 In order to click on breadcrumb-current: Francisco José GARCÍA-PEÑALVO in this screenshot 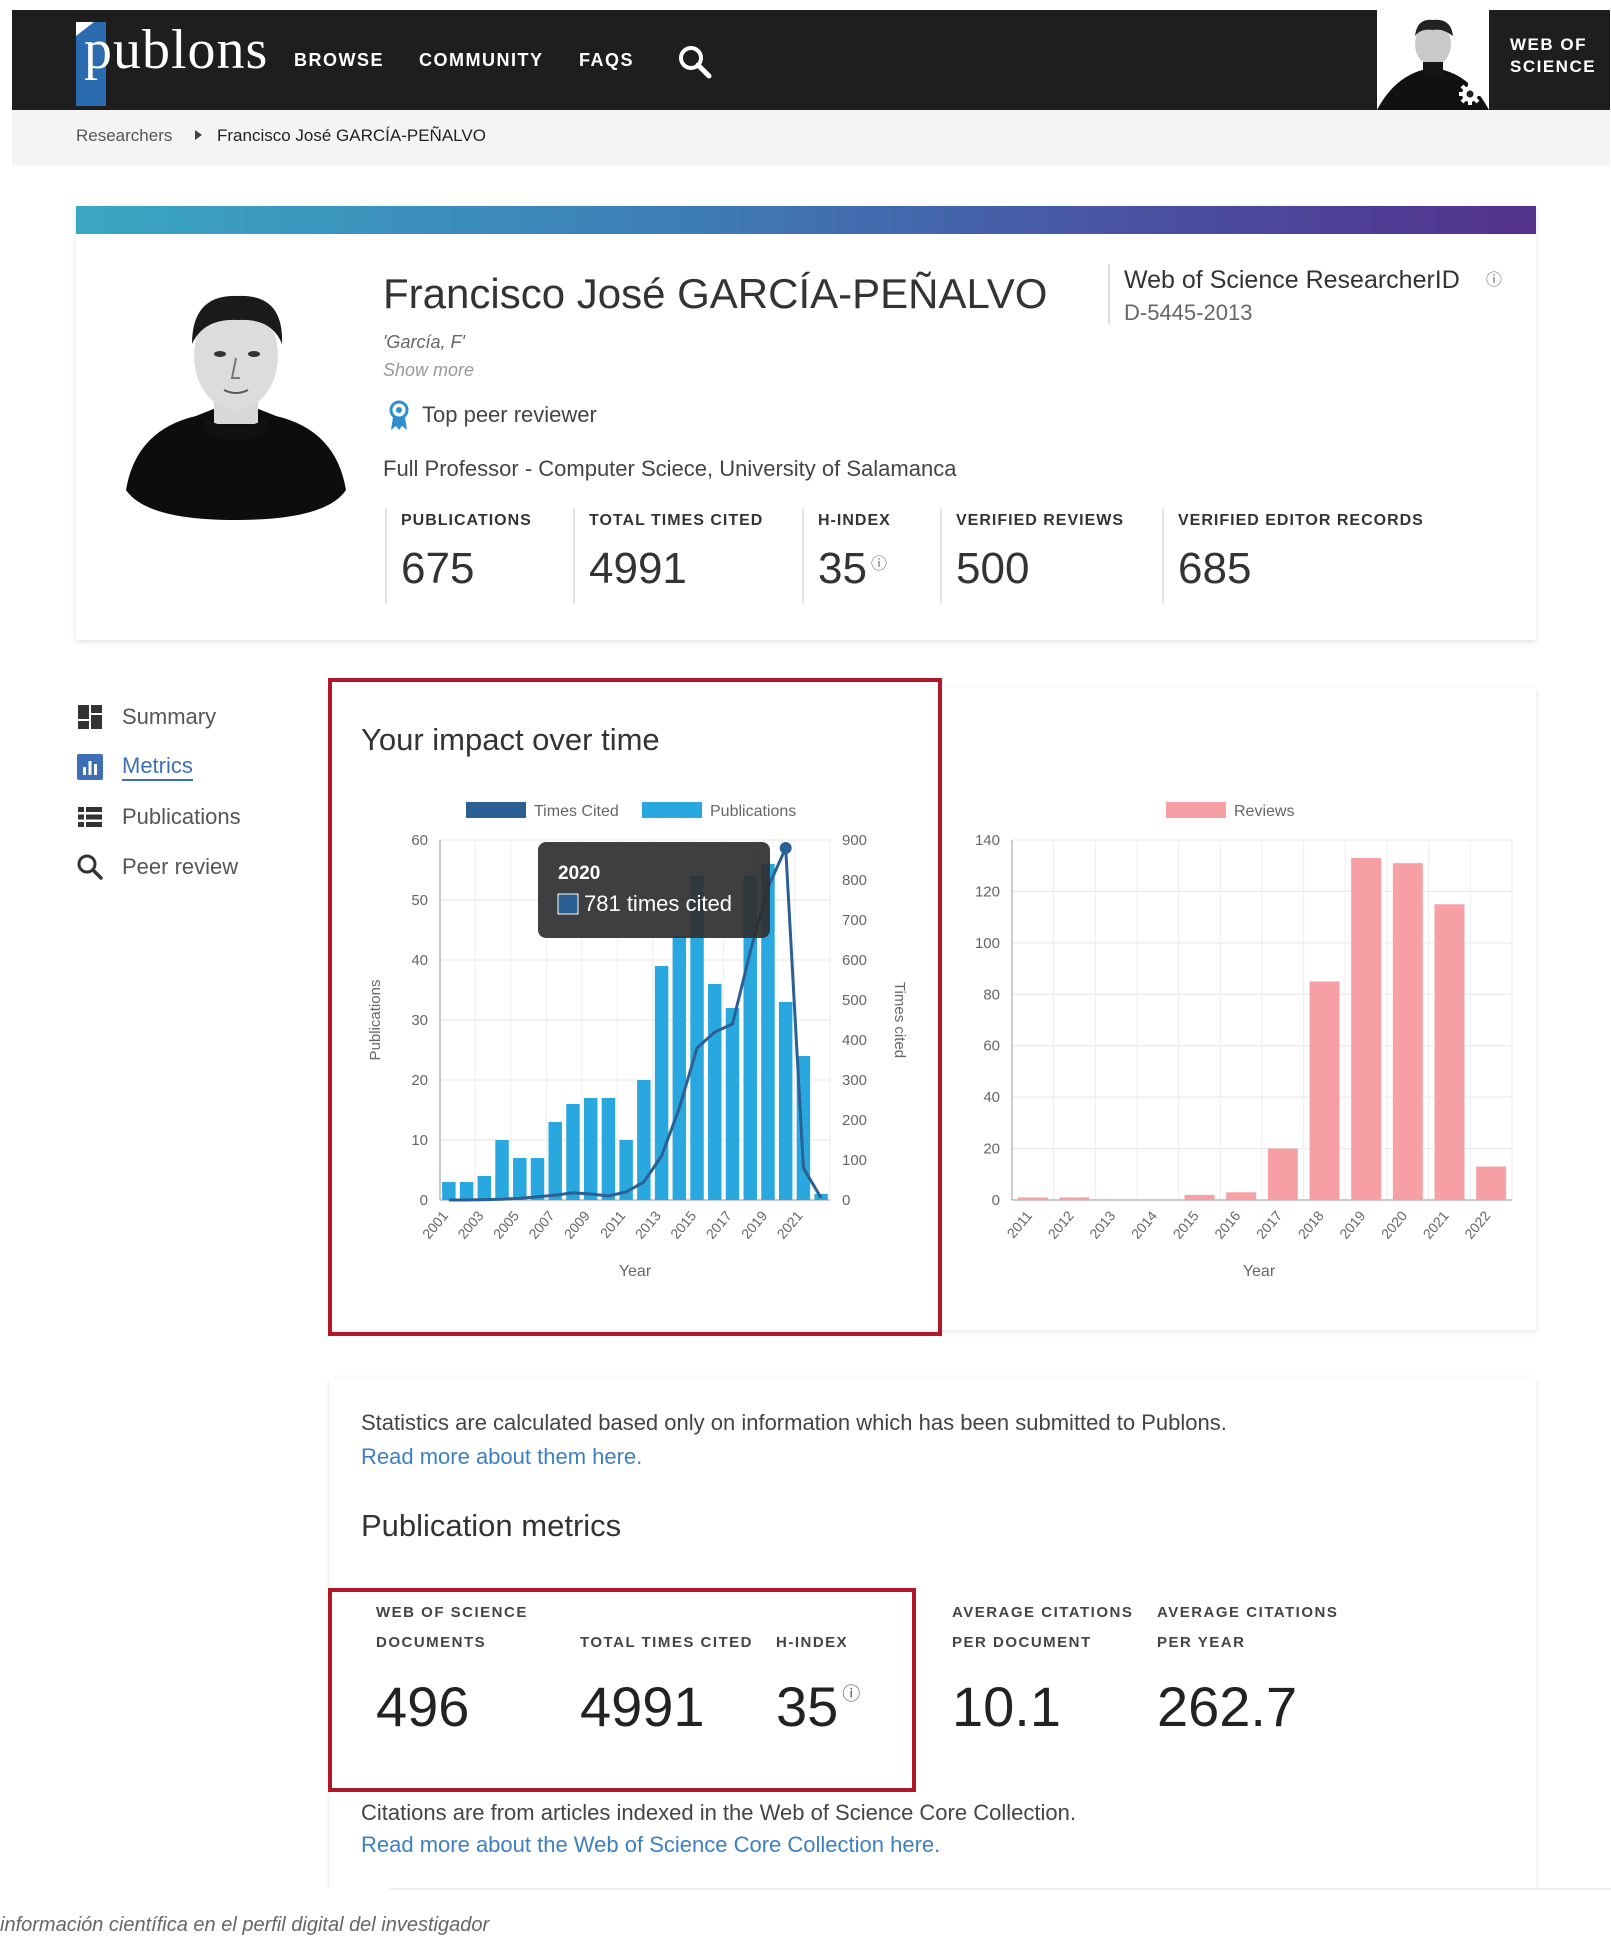, I will do `click(351, 135)`.